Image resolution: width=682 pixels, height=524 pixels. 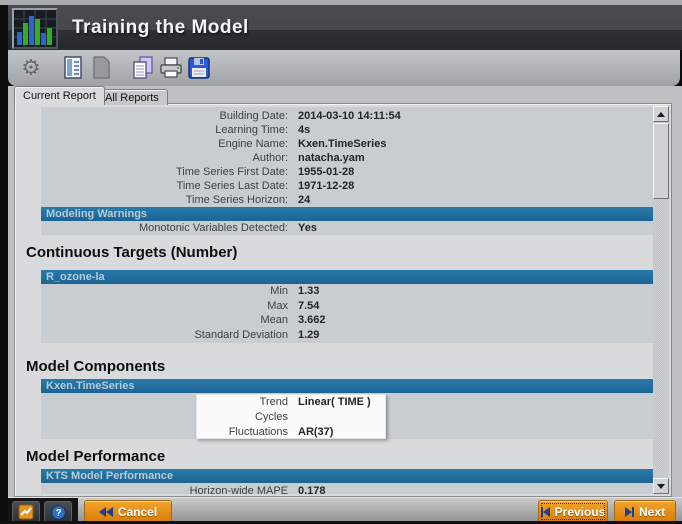 I want to click on settings-gear-icon: ⚙, so click(x=31, y=68).